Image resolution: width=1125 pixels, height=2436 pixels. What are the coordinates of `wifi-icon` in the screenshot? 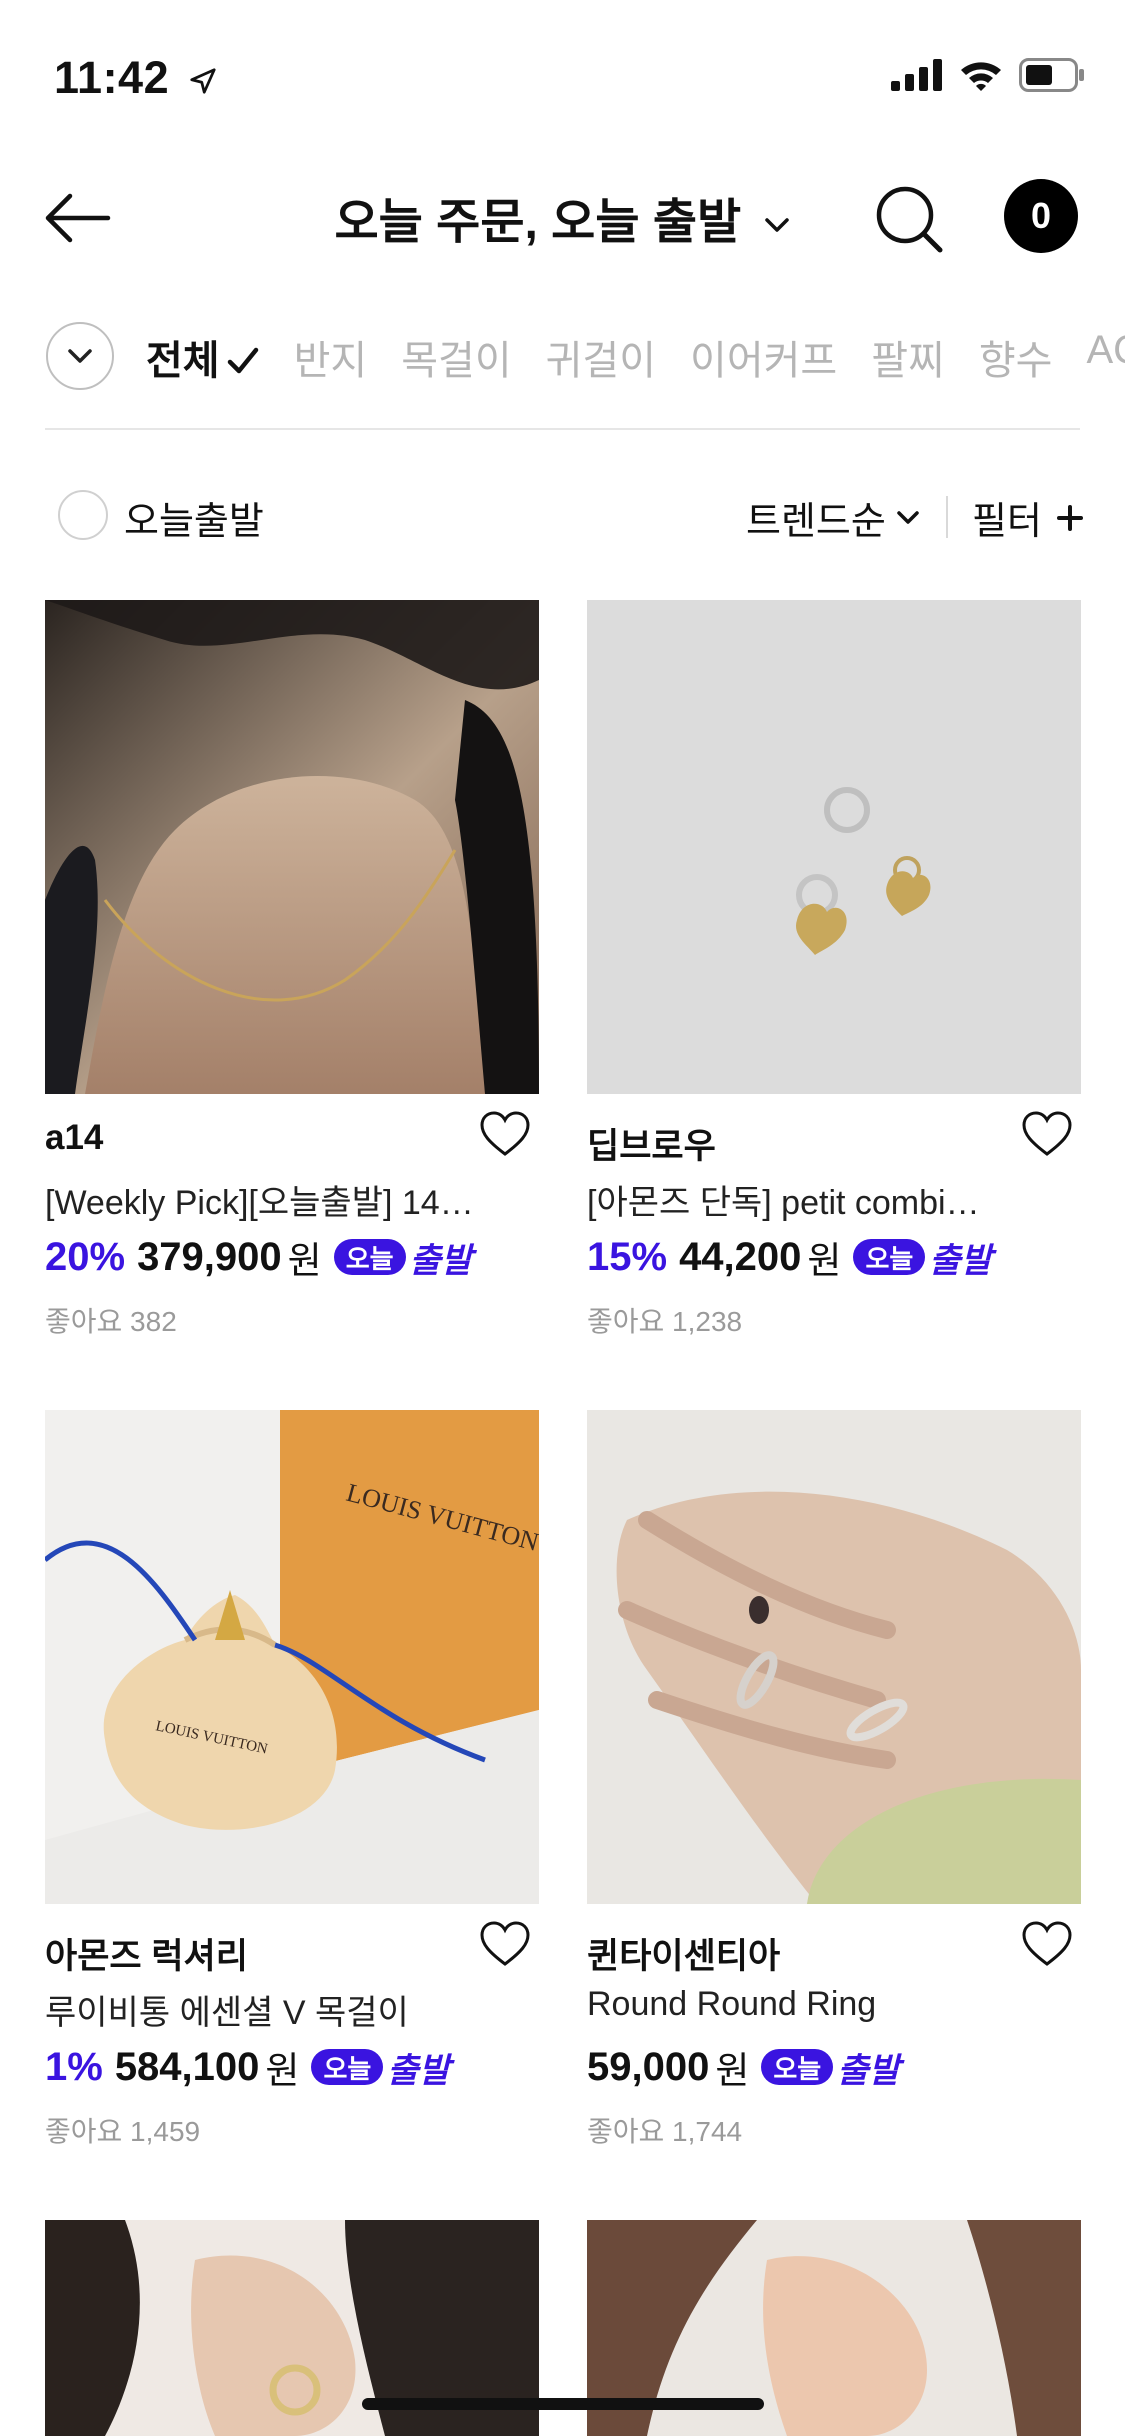 It's located at (981, 76).